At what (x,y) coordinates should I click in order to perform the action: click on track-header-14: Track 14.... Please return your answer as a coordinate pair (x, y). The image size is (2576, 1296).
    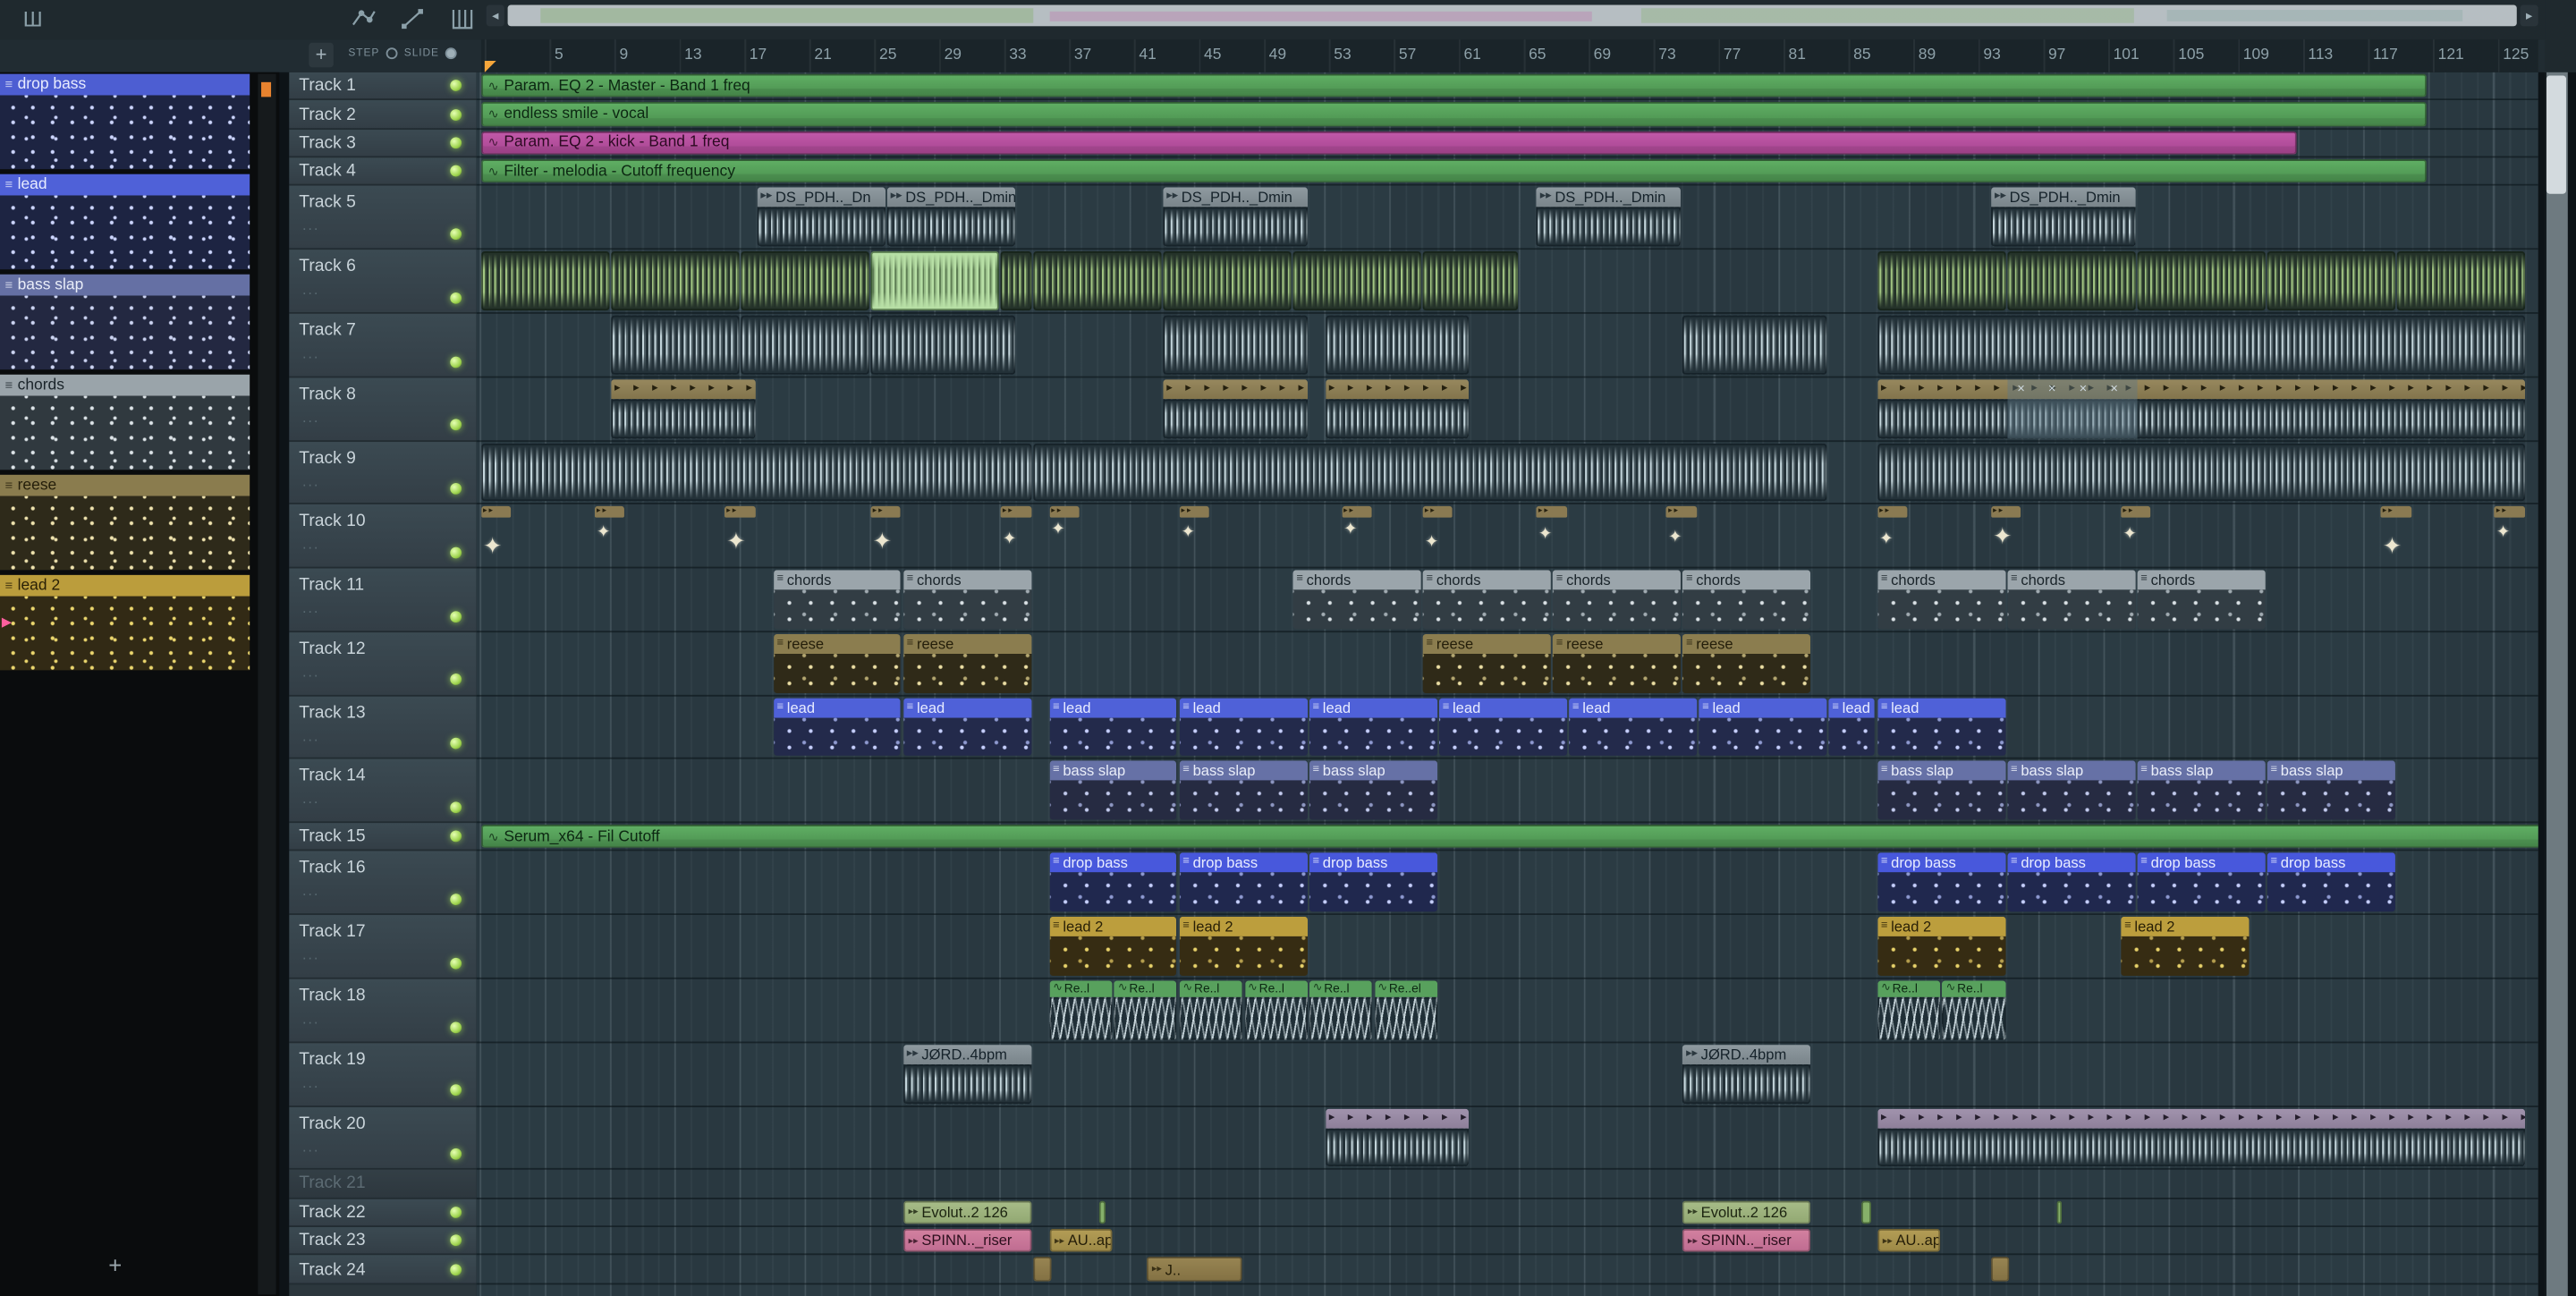
    Looking at the image, I should click on (383, 792).